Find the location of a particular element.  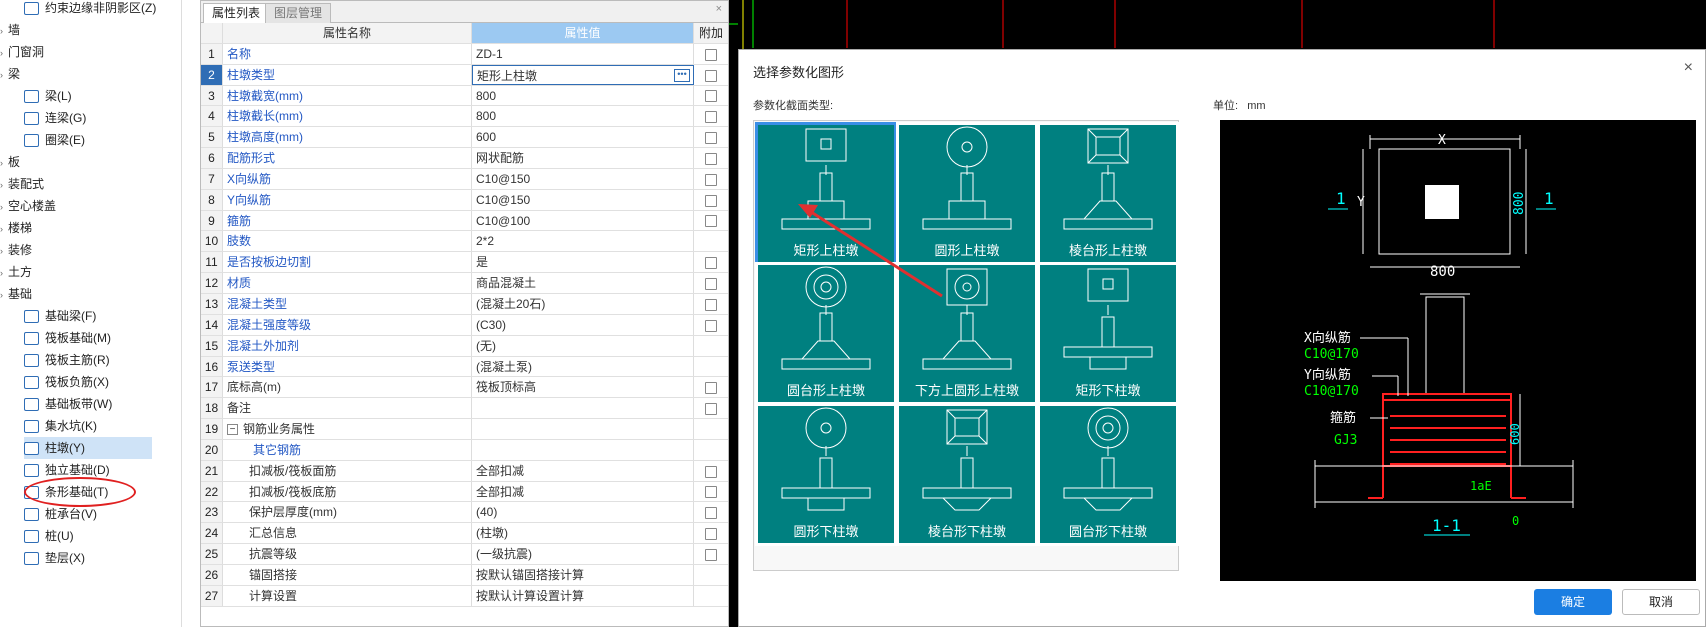

tree-item: › 板 is located at coordinates (10, 162).